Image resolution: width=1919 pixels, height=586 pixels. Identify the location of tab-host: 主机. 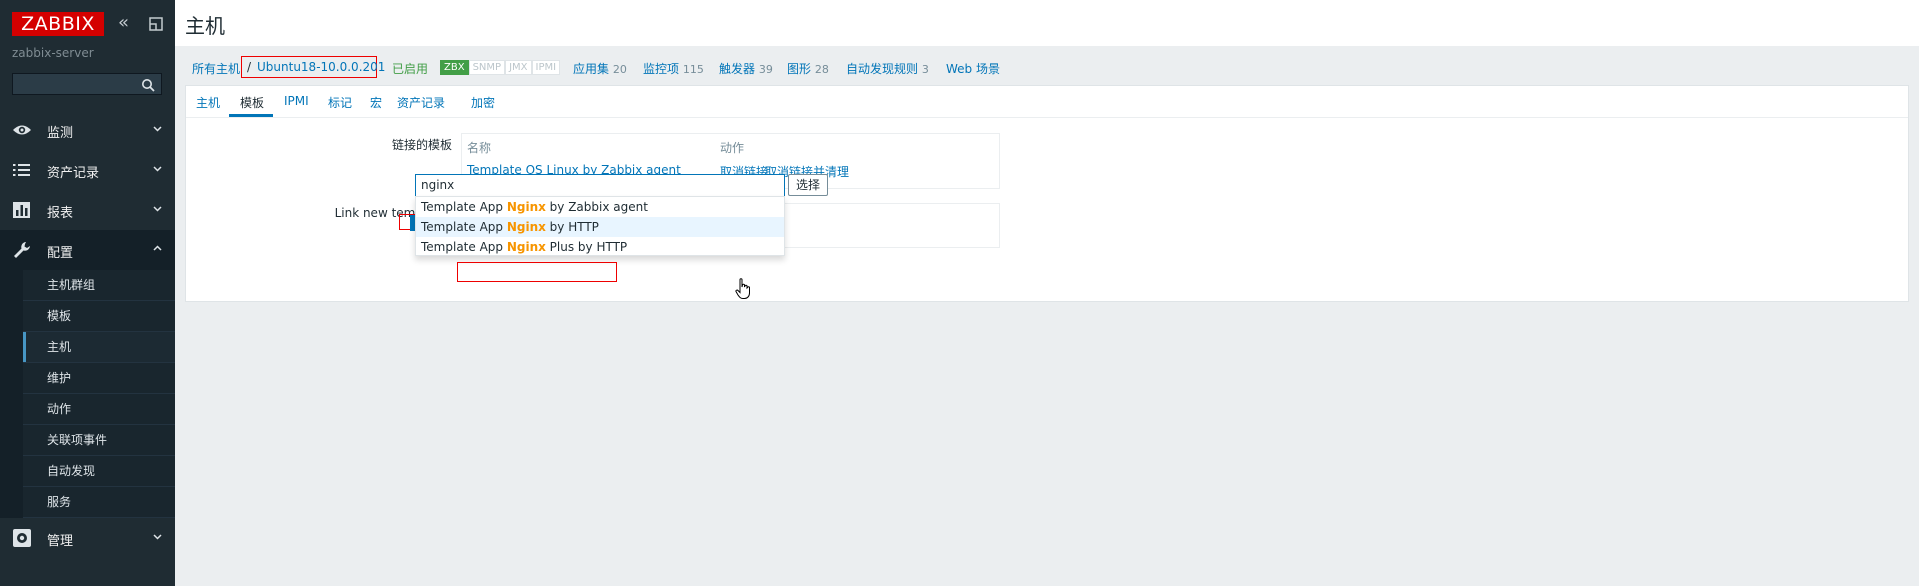
(208, 102).